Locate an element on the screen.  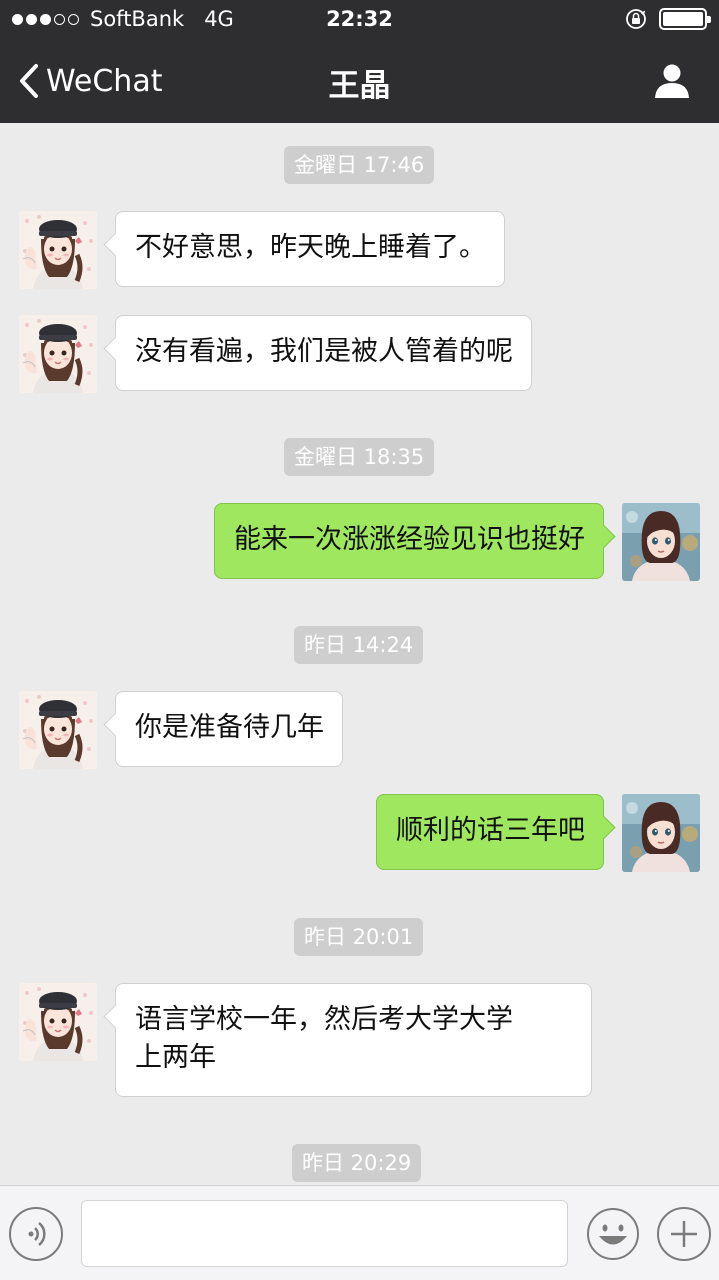
message-bubble-incoming: 你是准备待几年 is located at coordinates (229, 729).